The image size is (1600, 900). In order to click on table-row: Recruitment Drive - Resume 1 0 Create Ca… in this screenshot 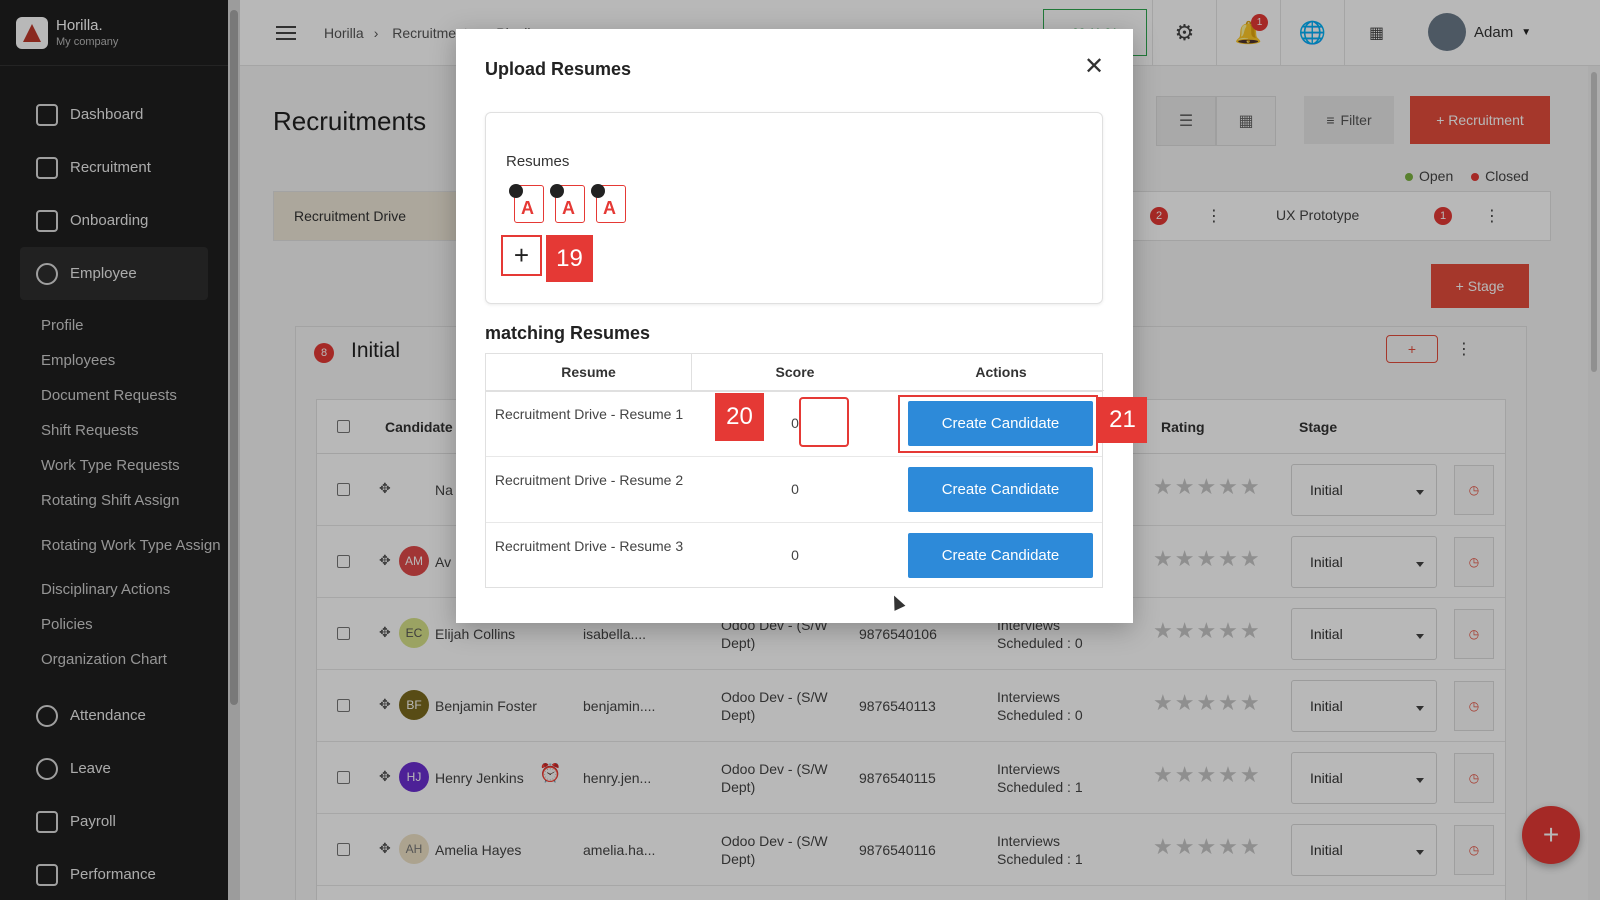, I will do `click(794, 424)`.